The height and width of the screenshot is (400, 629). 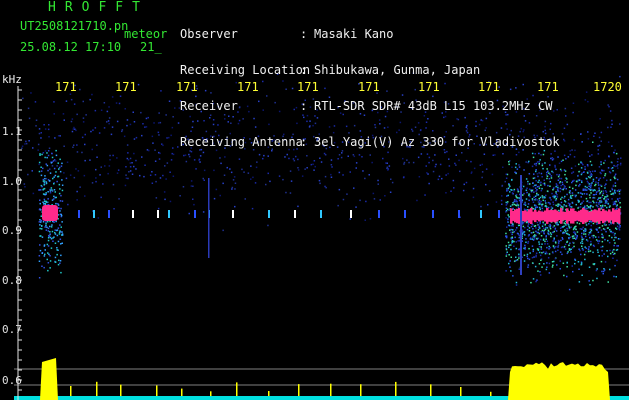 What do you see at coordinates (299, 390) in the screenshot?
I see `amplitude-spike` at bounding box center [299, 390].